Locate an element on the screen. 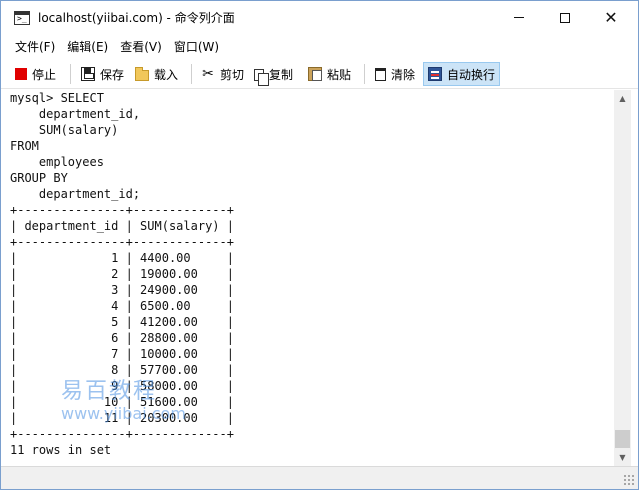 The width and height of the screenshot is (639, 490). paste-icon is located at coordinates (315, 74).